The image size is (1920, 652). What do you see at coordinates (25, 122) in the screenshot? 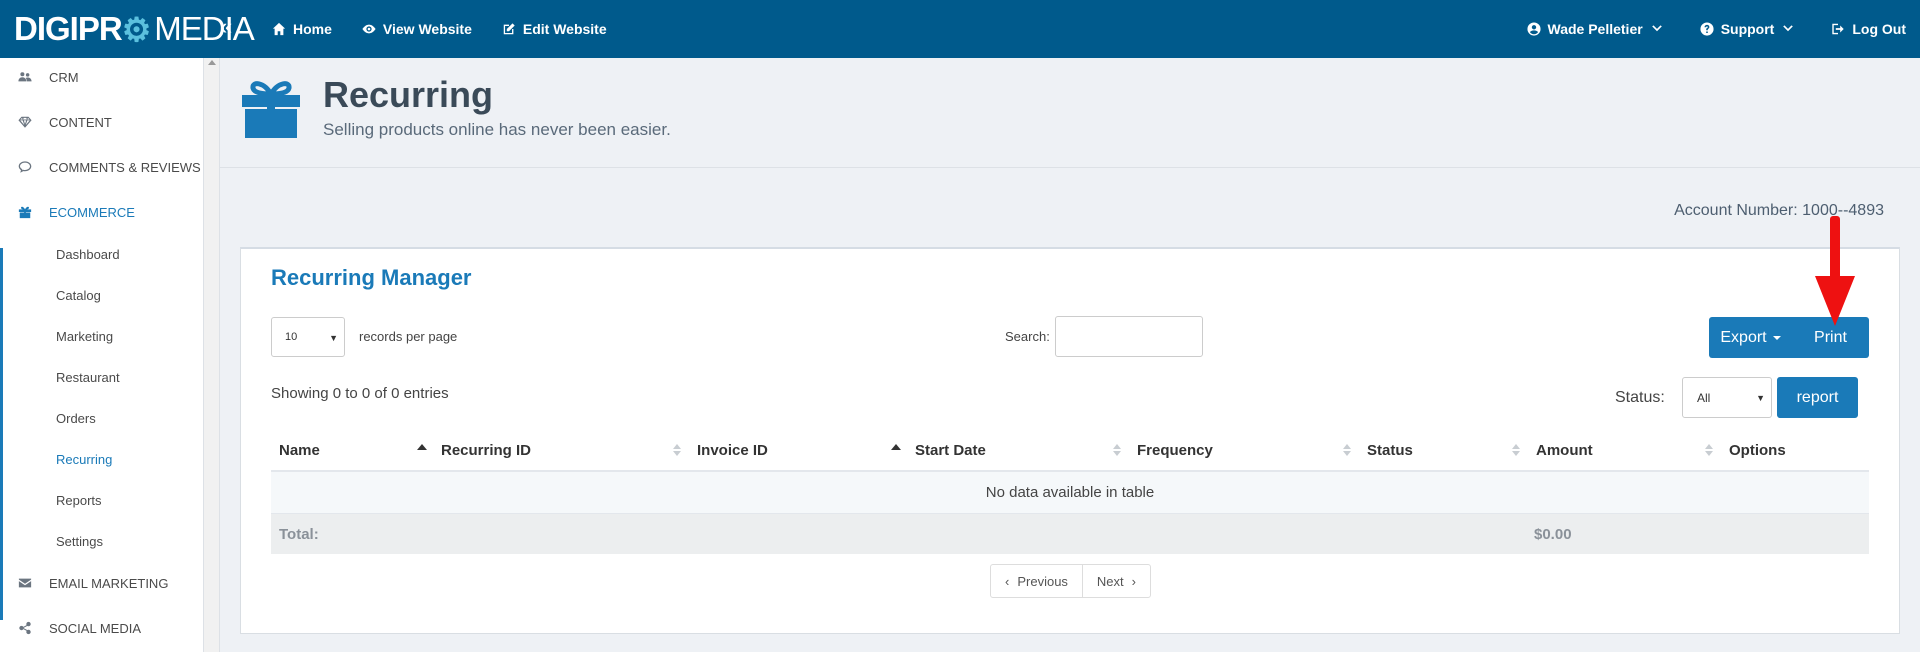
I see `diamond-icon` at bounding box center [25, 122].